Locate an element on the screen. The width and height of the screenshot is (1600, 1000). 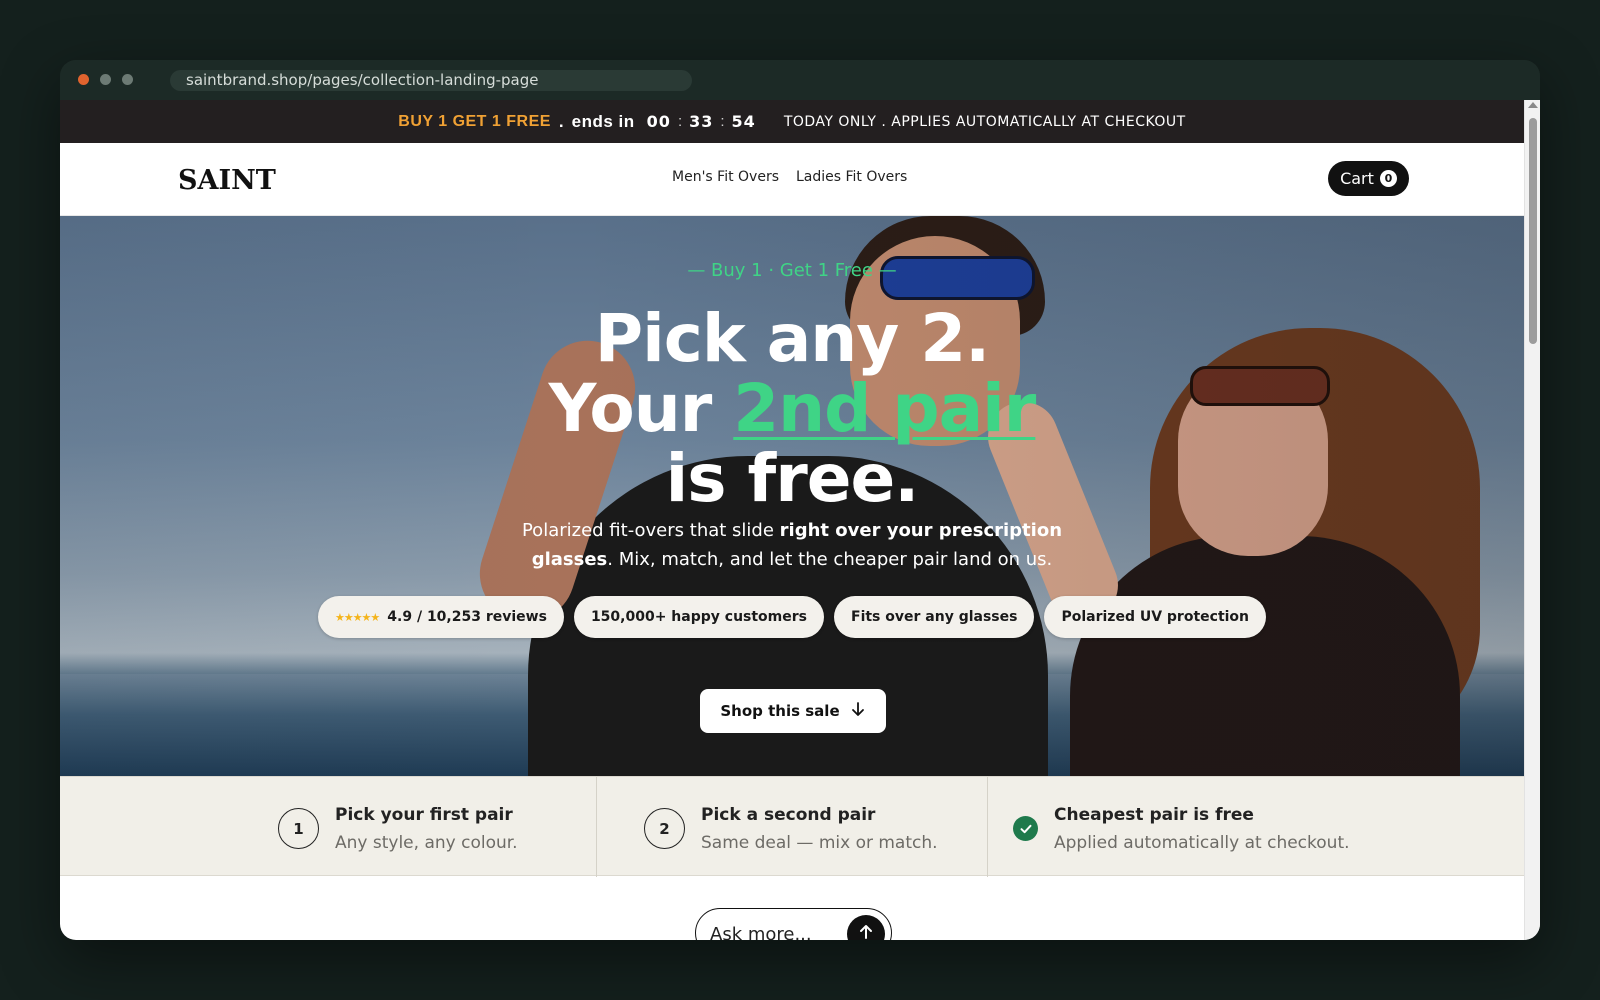
shop-sale-label: Shop this sale is located at coordinates (780, 711).